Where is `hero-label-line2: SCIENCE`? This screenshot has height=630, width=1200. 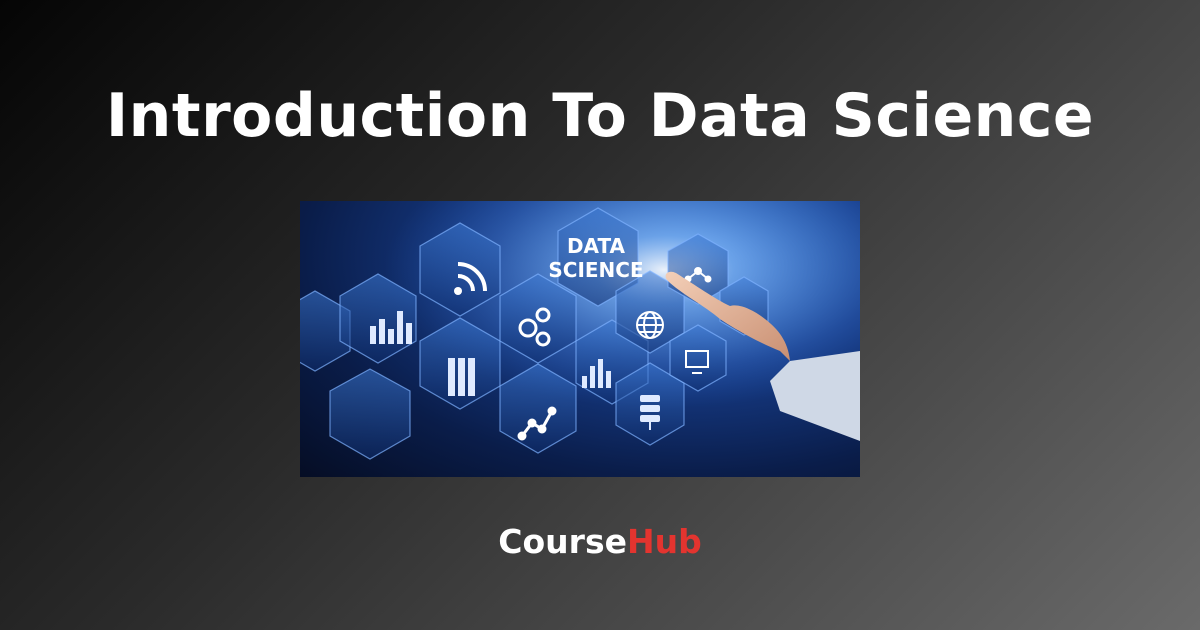 hero-label-line2: SCIENCE is located at coordinates (595, 270).